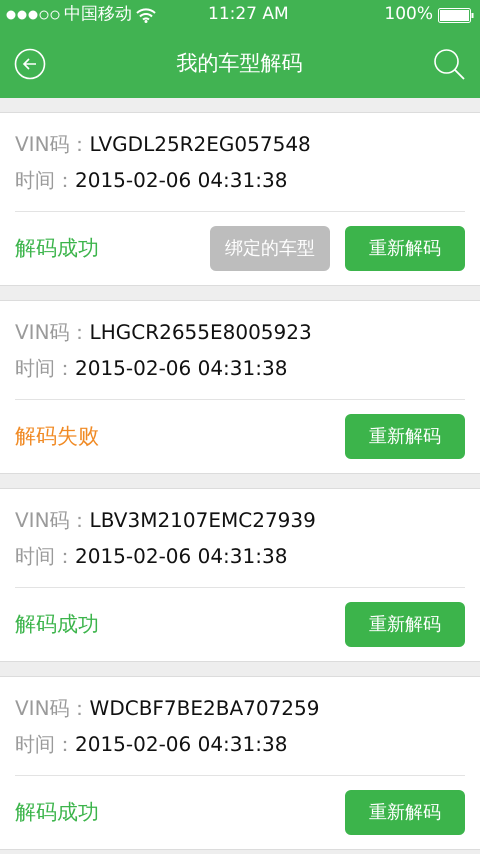 This screenshot has width=480, height=854. Describe the element at coordinates (146, 15) in the screenshot. I see `wifi-icon` at that location.